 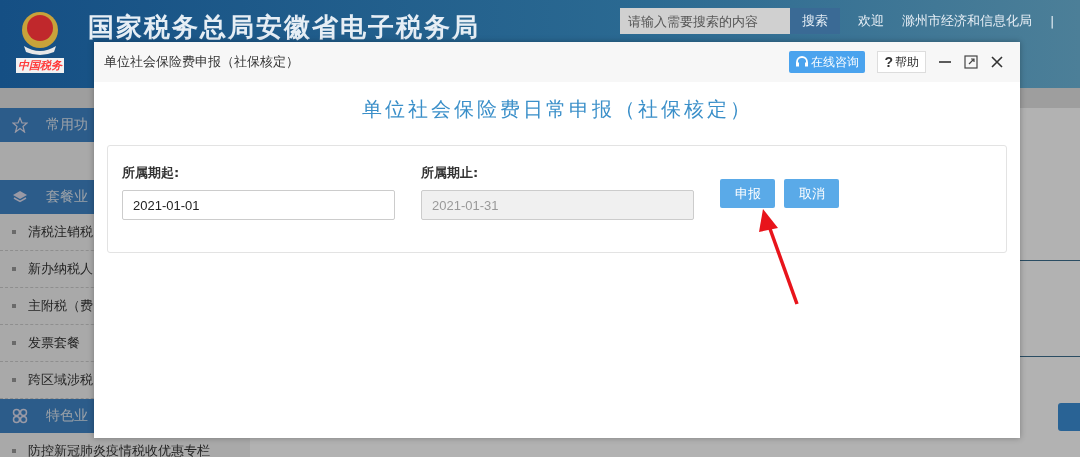 What do you see at coordinates (20, 416) in the screenshot?
I see `clover-icon` at bounding box center [20, 416].